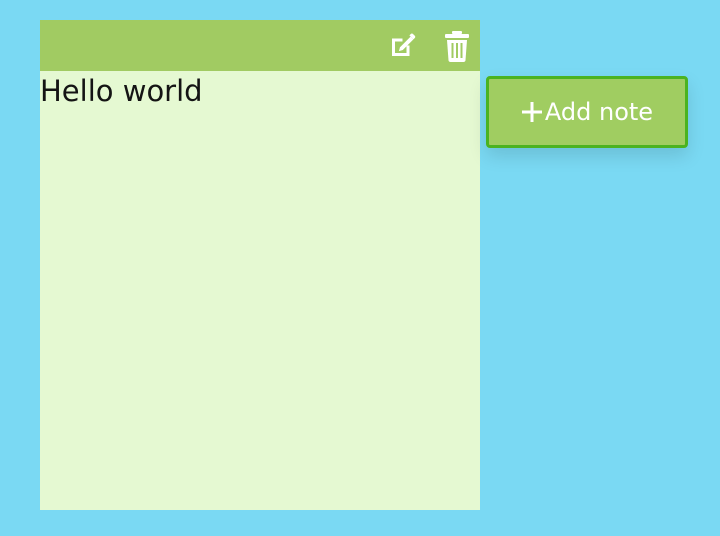  Describe the element at coordinates (532, 112) in the screenshot. I see `plus-icon` at that location.